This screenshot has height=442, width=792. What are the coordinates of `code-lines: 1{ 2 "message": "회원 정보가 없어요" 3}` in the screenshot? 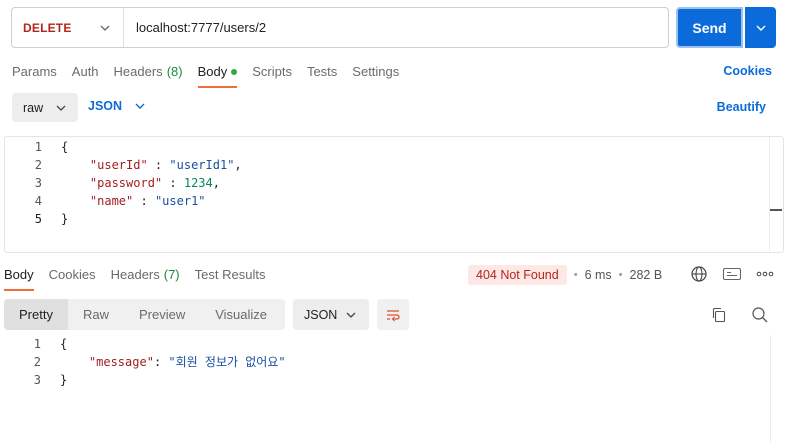 It's located at (145, 362).